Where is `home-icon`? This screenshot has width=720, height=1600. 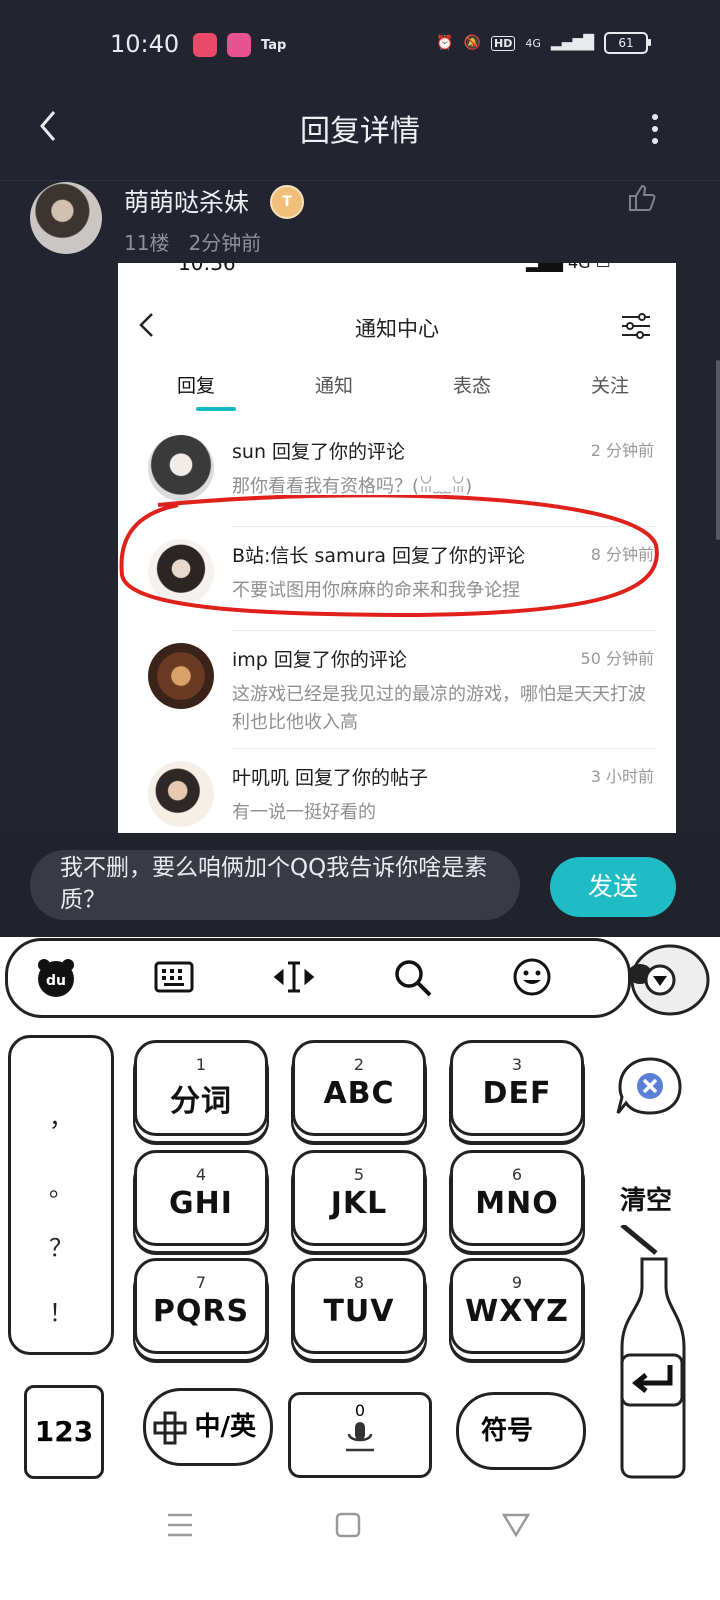
home-icon is located at coordinates (348, 1525).